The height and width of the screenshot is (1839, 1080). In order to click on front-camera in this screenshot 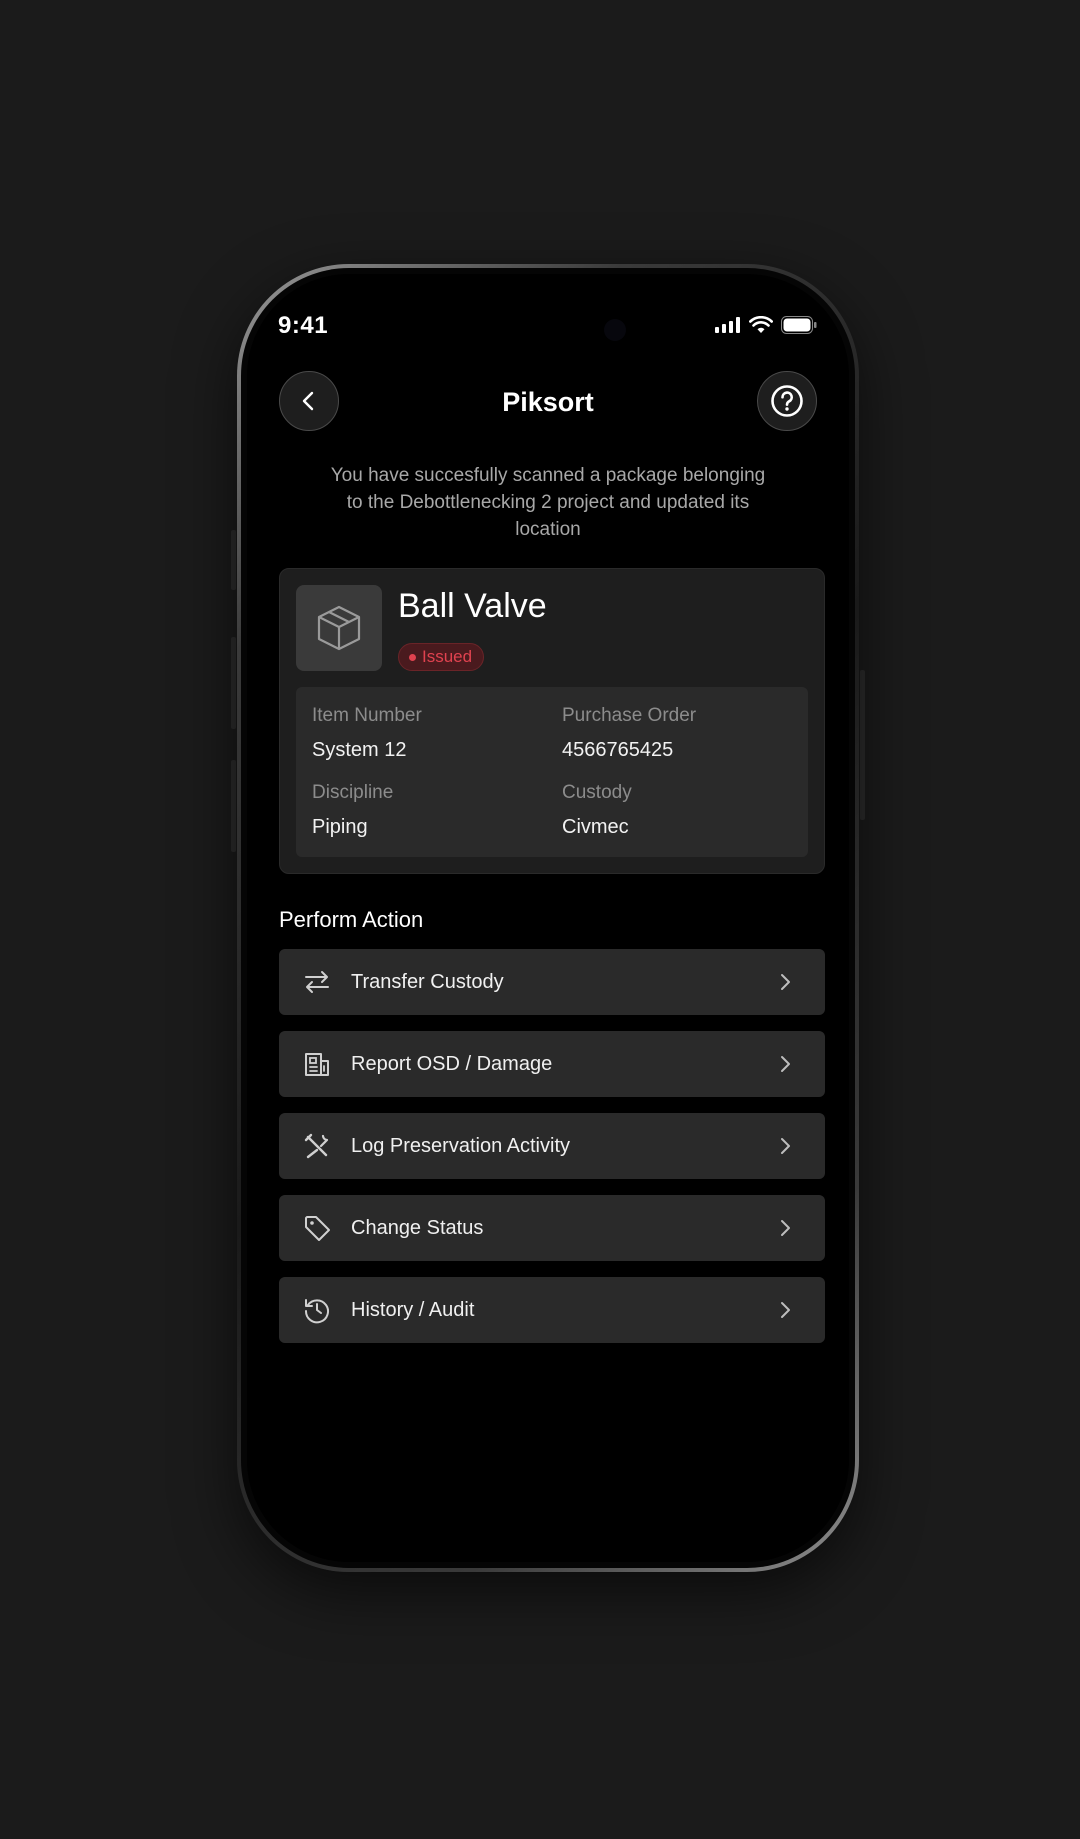, I will do `click(615, 330)`.